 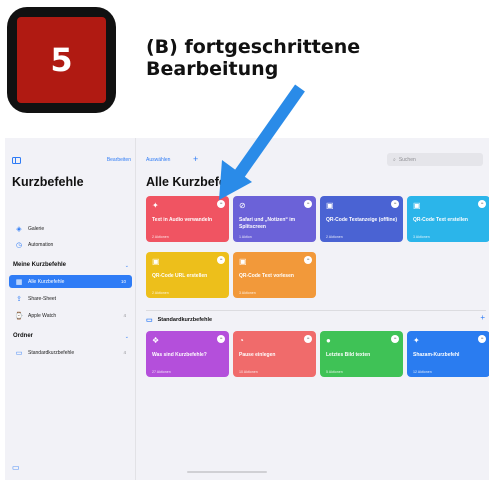 I want to click on sidebar-item-label: Standardkurzbefehle, so click(x=51, y=352).